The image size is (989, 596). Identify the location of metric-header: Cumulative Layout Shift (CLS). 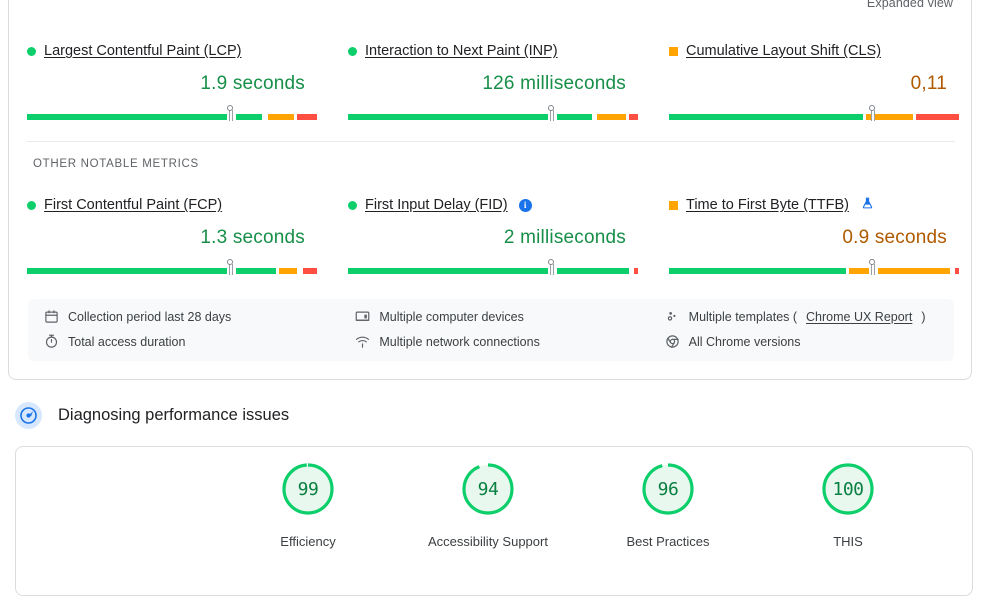
(816, 51).